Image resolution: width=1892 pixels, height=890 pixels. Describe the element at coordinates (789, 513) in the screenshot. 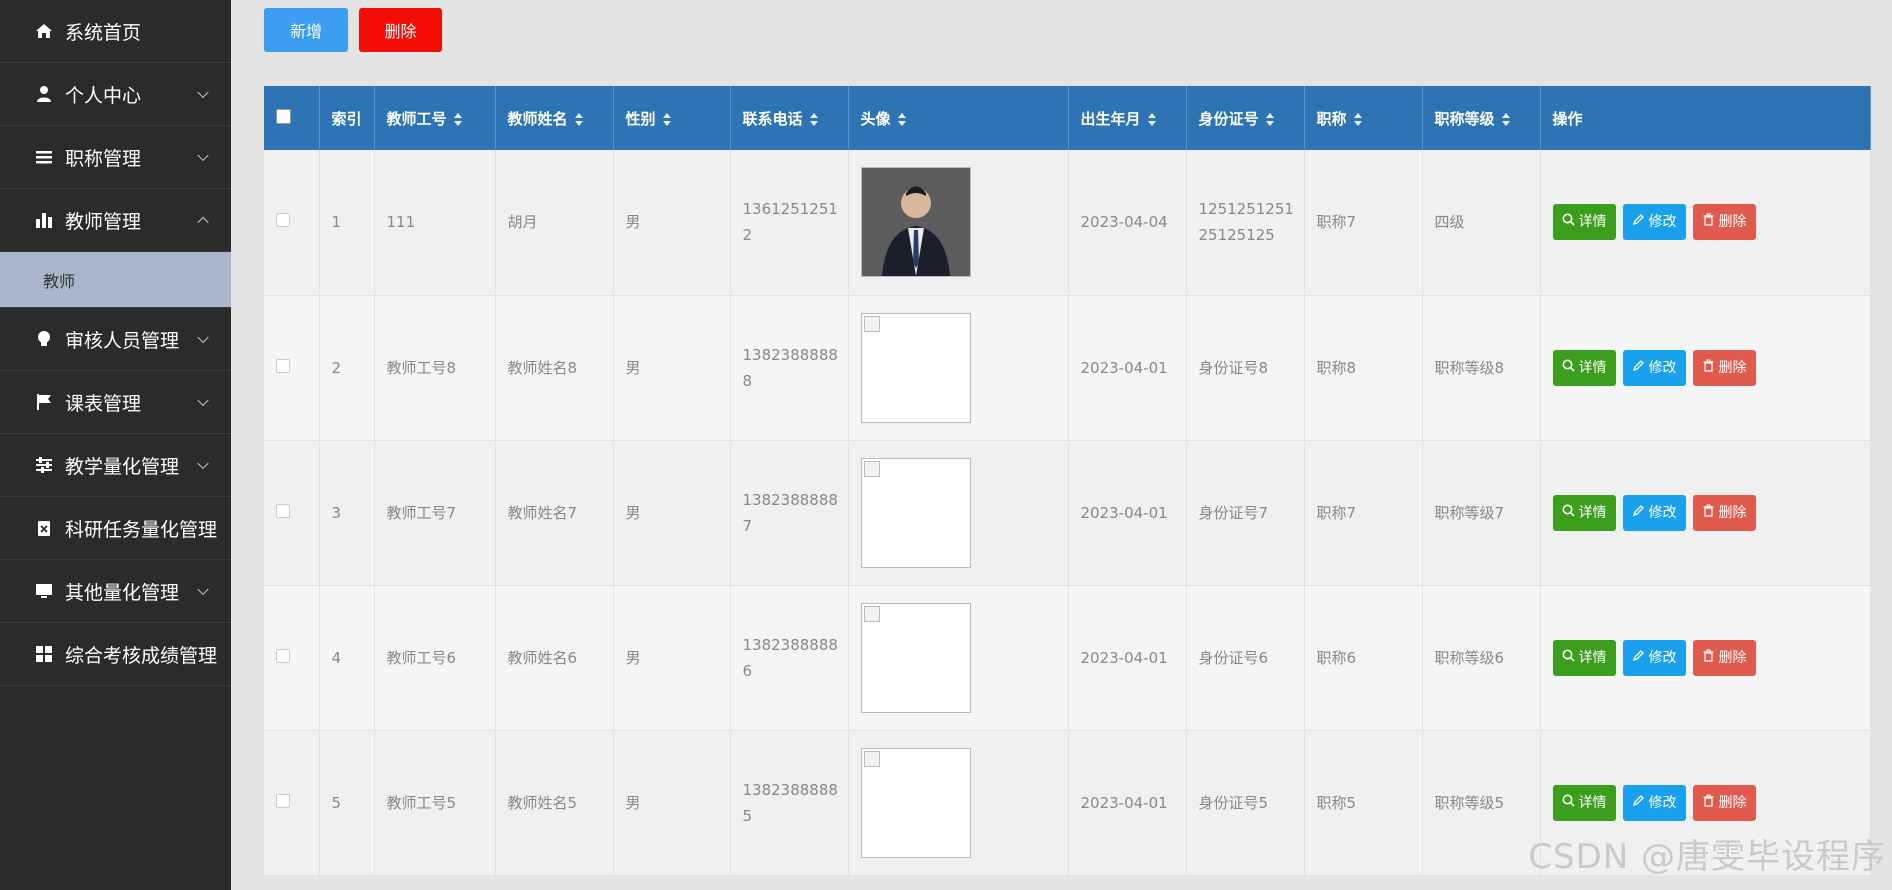

I see `cell-phone: 13823888887` at that location.